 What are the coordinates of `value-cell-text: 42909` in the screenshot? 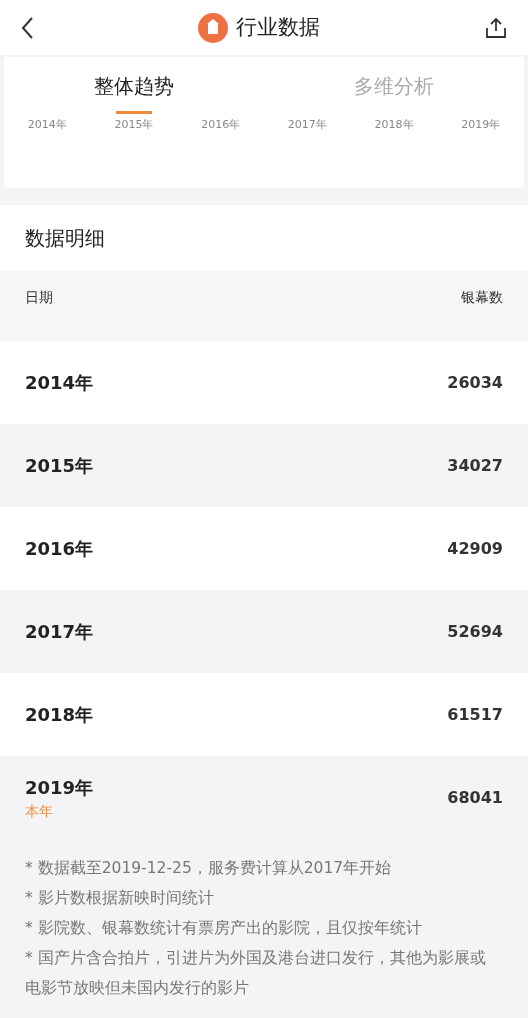 It's located at (475, 548).